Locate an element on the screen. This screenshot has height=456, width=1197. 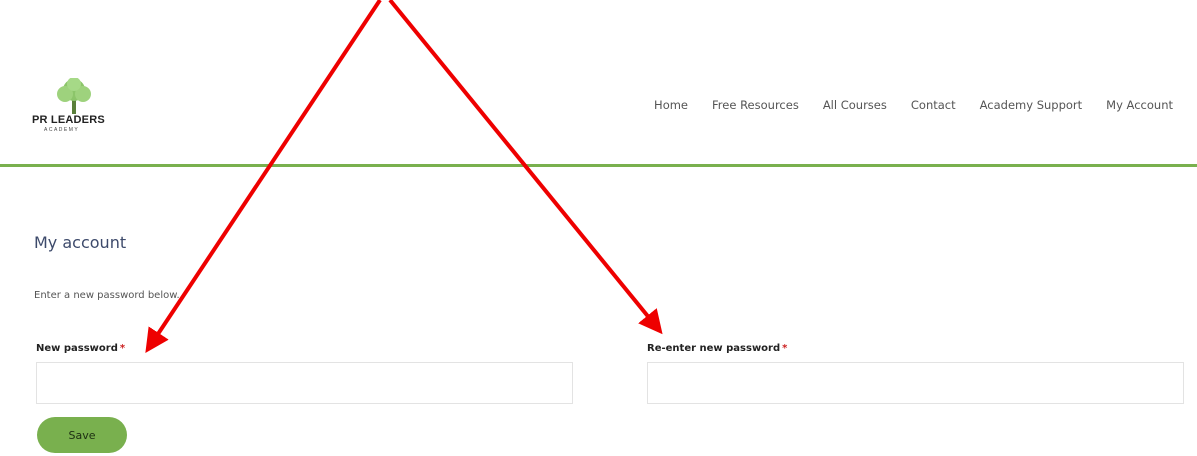
confirm-password-label: Re-enter new password * is located at coordinates (717, 348).